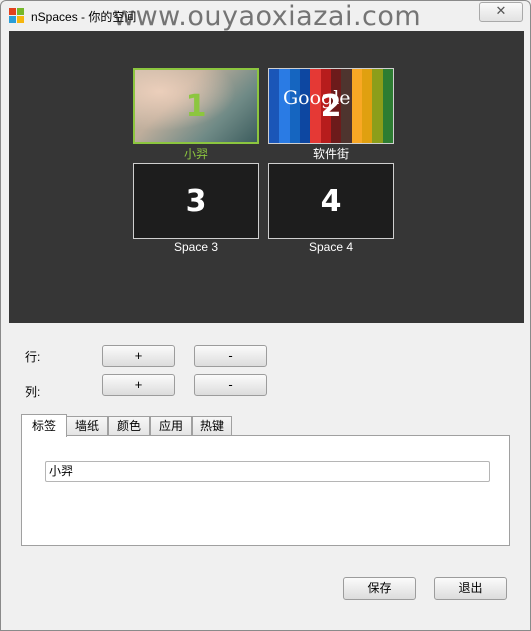 The height and width of the screenshot is (631, 531). I want to click on space-4-label: Space 4, so click(331, 247).